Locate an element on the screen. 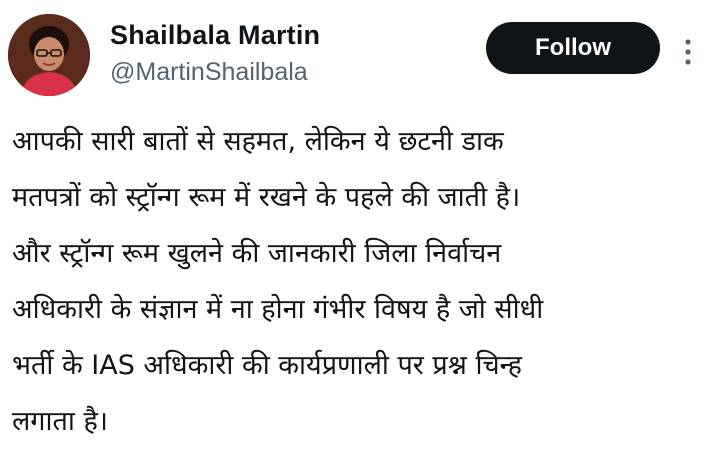 The height and width of the screenshot is (450, 706). avatar is located at coordinates (49, 55).